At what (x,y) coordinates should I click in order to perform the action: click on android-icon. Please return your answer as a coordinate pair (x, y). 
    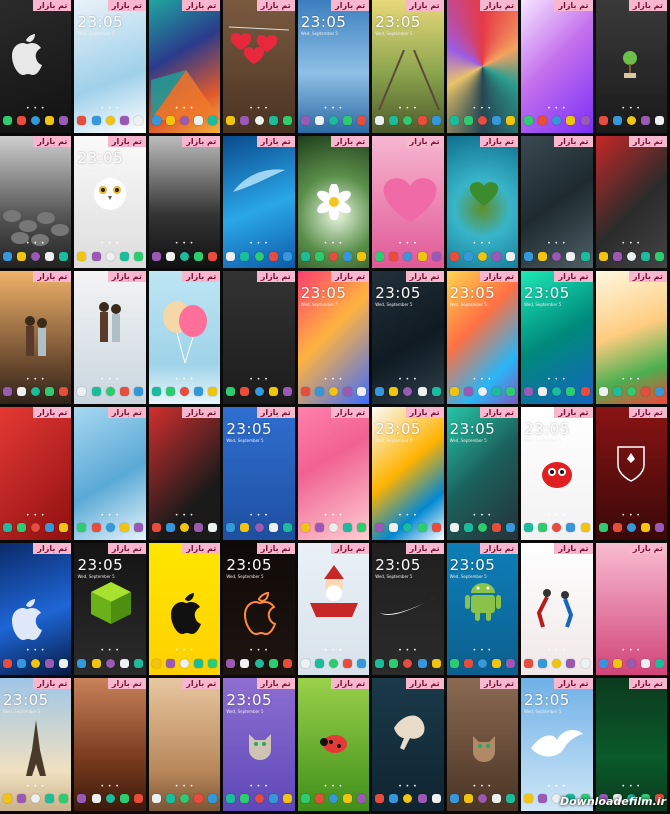
    Looking at the image, I should click on (483, 602).